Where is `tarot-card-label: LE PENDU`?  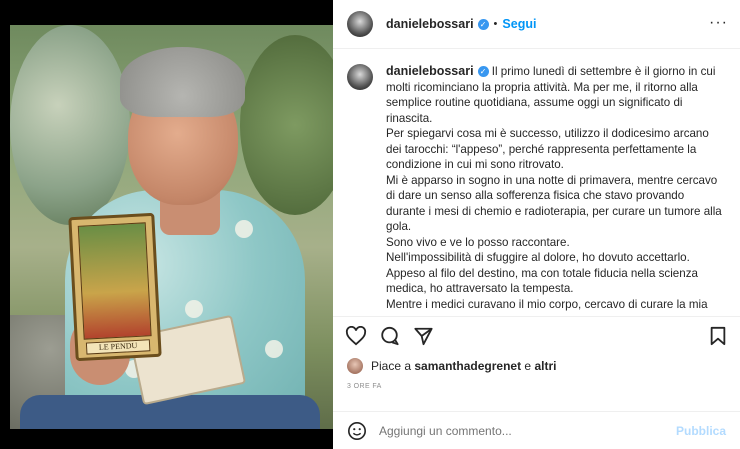 tarot-card-label: LE PENDU is located at coordinates (118, 347).